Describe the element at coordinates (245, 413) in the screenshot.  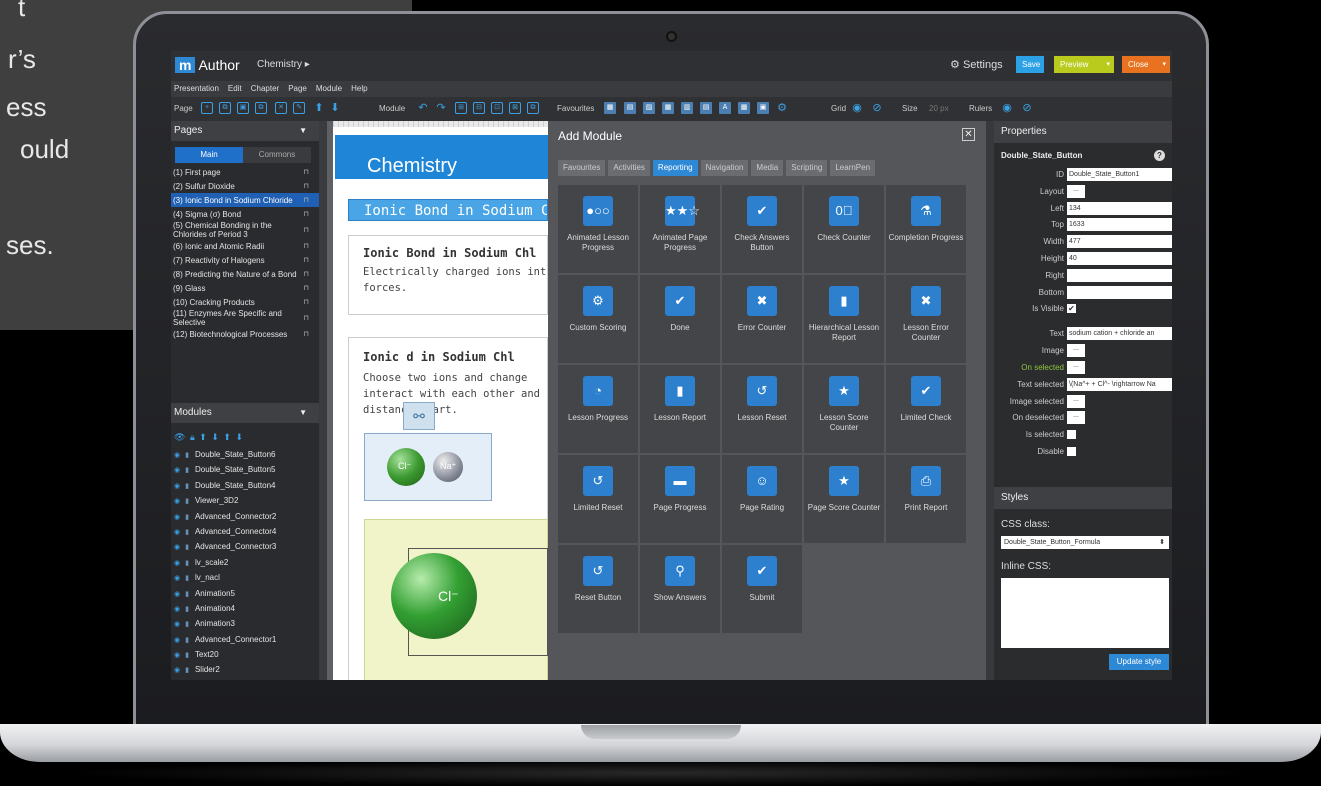
I see `modules-panel-header: Modules ▼` at that location.